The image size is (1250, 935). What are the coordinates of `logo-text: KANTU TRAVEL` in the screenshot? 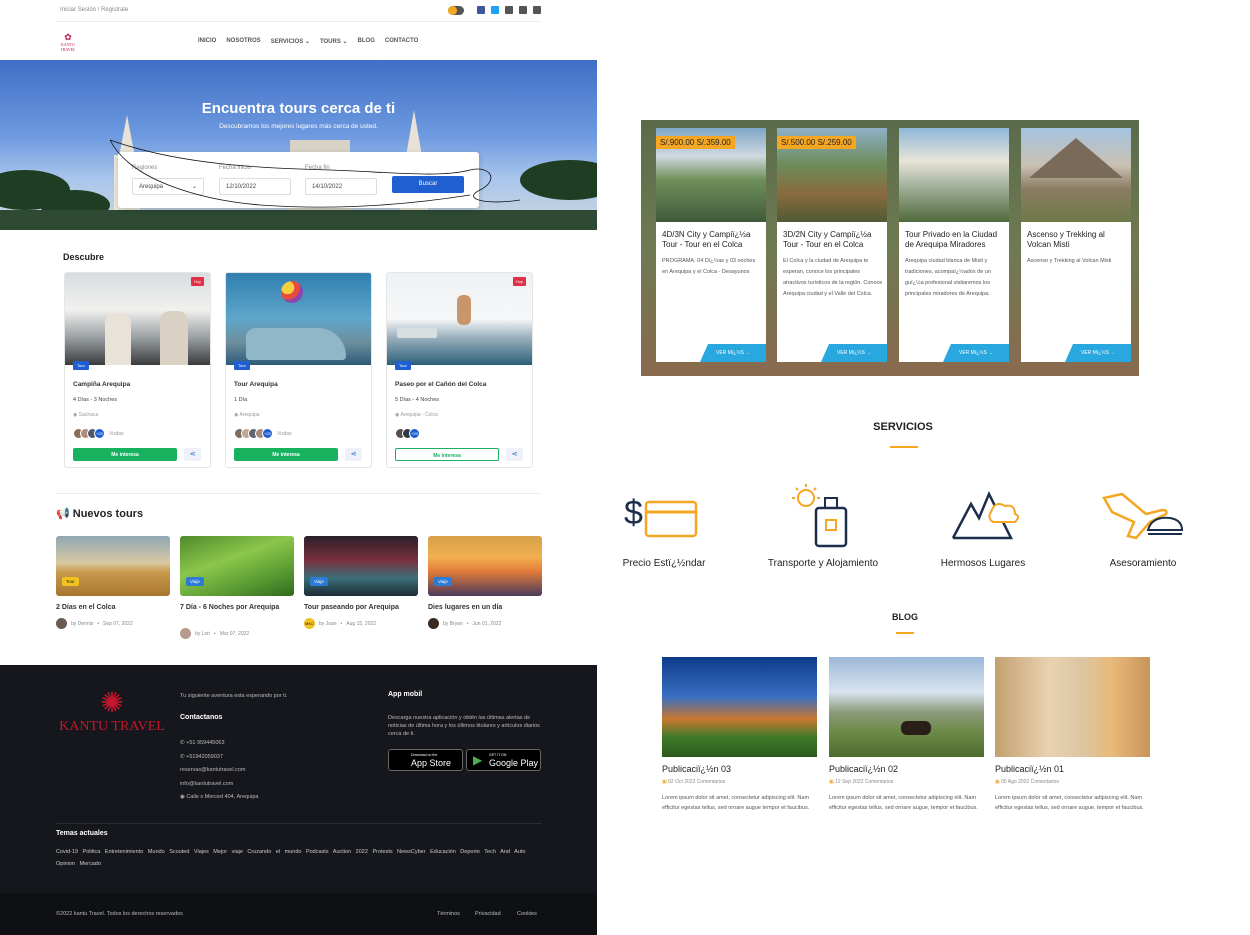 It's located at (68, 47).